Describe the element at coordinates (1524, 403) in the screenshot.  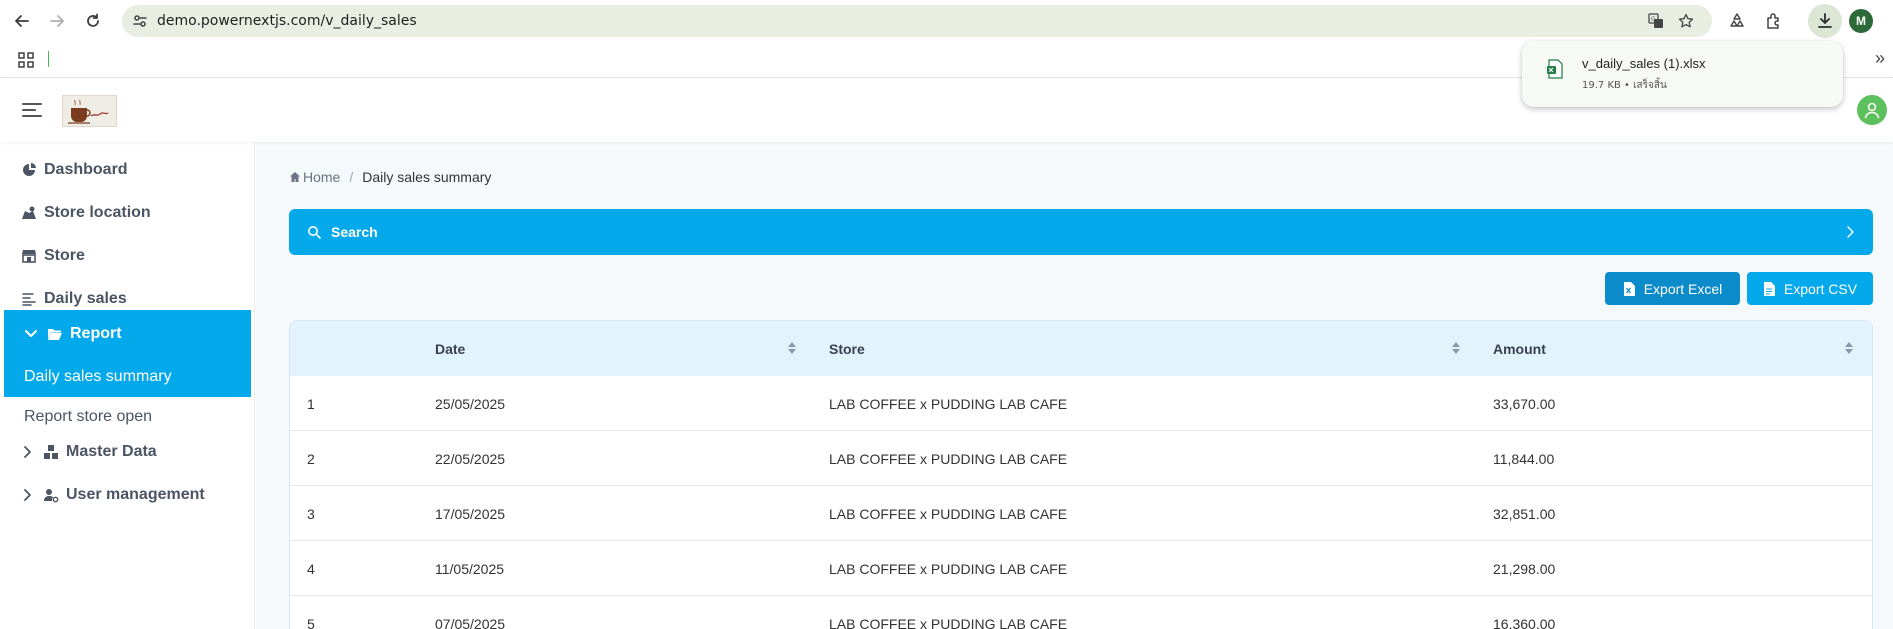
I see `cell-amount: 33,670.00` at that location.